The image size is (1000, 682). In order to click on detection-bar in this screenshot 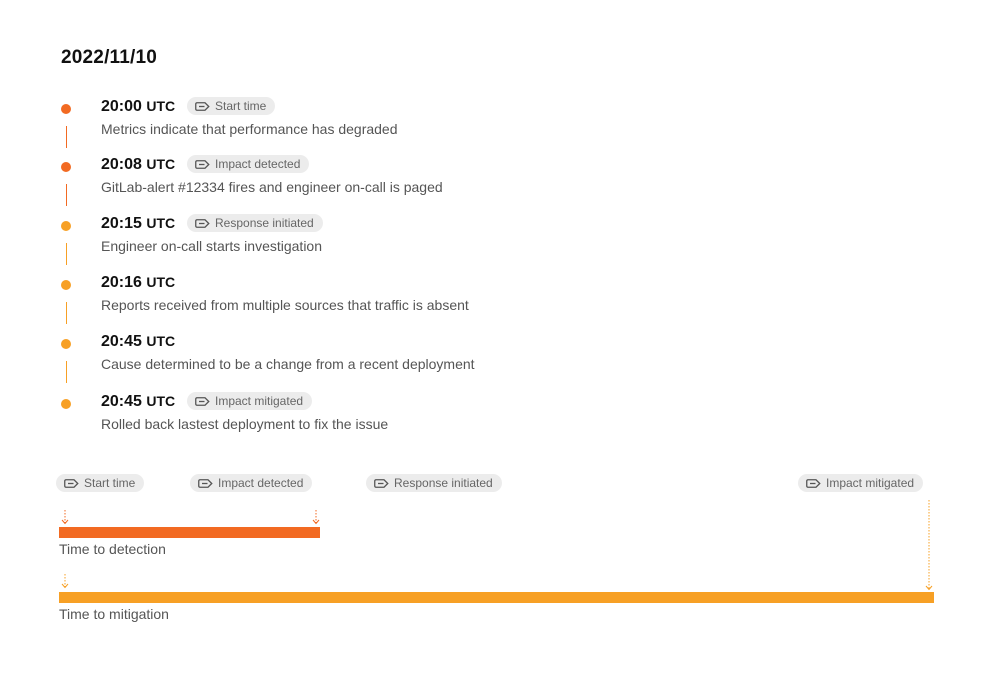, I will do `click(189, 532)`.